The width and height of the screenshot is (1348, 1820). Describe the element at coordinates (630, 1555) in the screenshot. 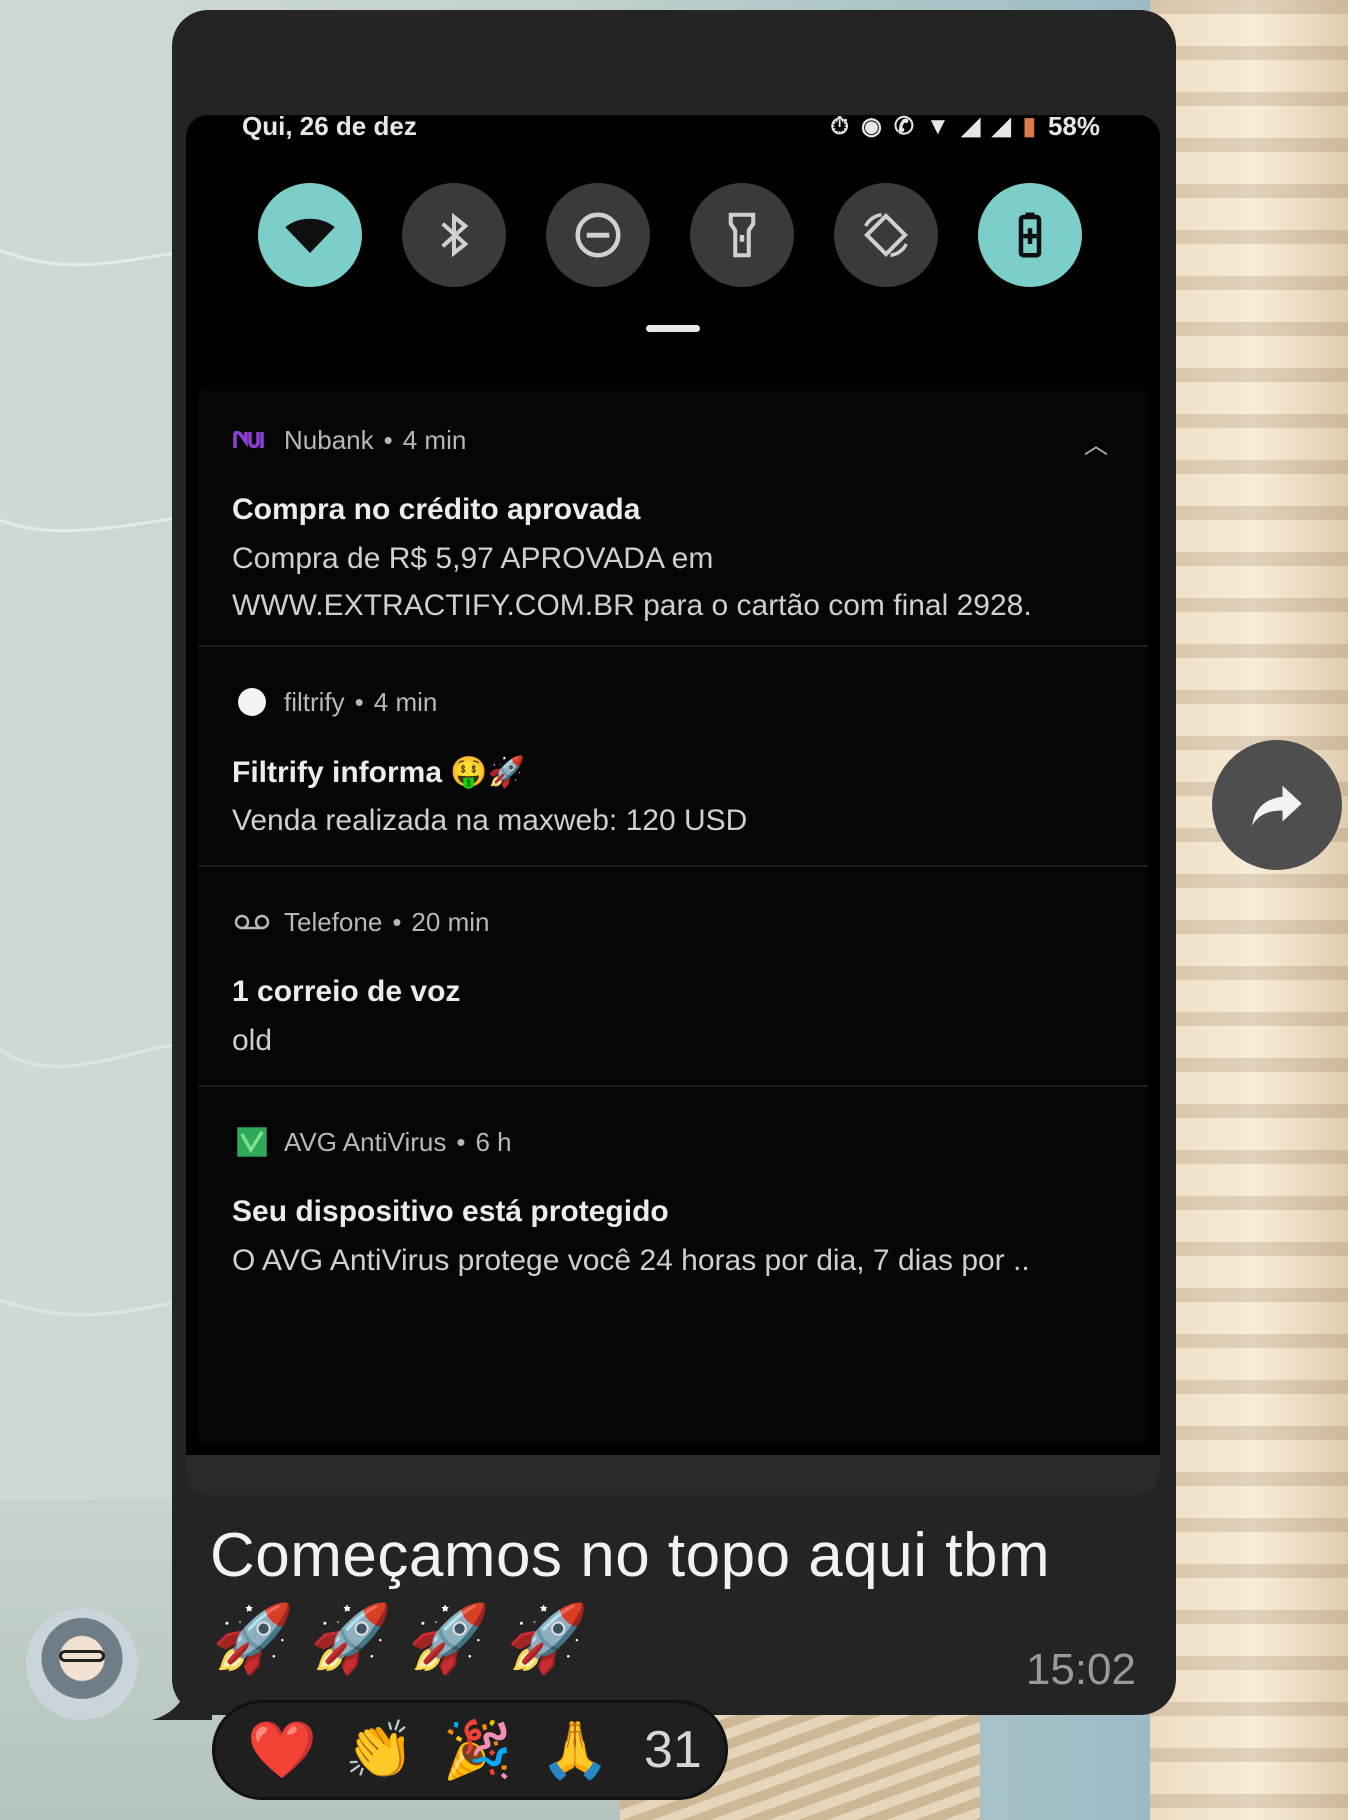

I see `message-text: Começamos no topo aqui tbm` at that location.